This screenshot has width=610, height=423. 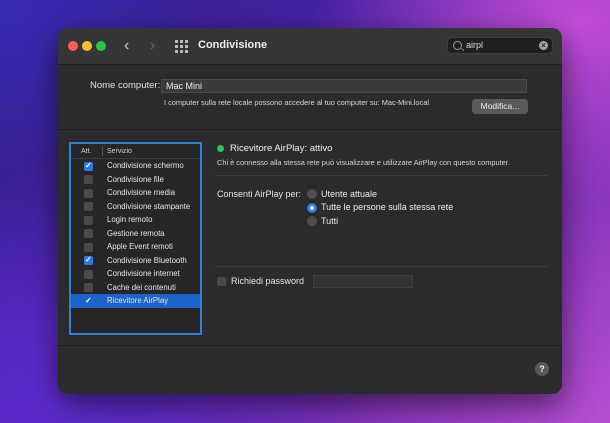 I want to click on airplay-option-label: Tutti, so click(x=329, y=221).